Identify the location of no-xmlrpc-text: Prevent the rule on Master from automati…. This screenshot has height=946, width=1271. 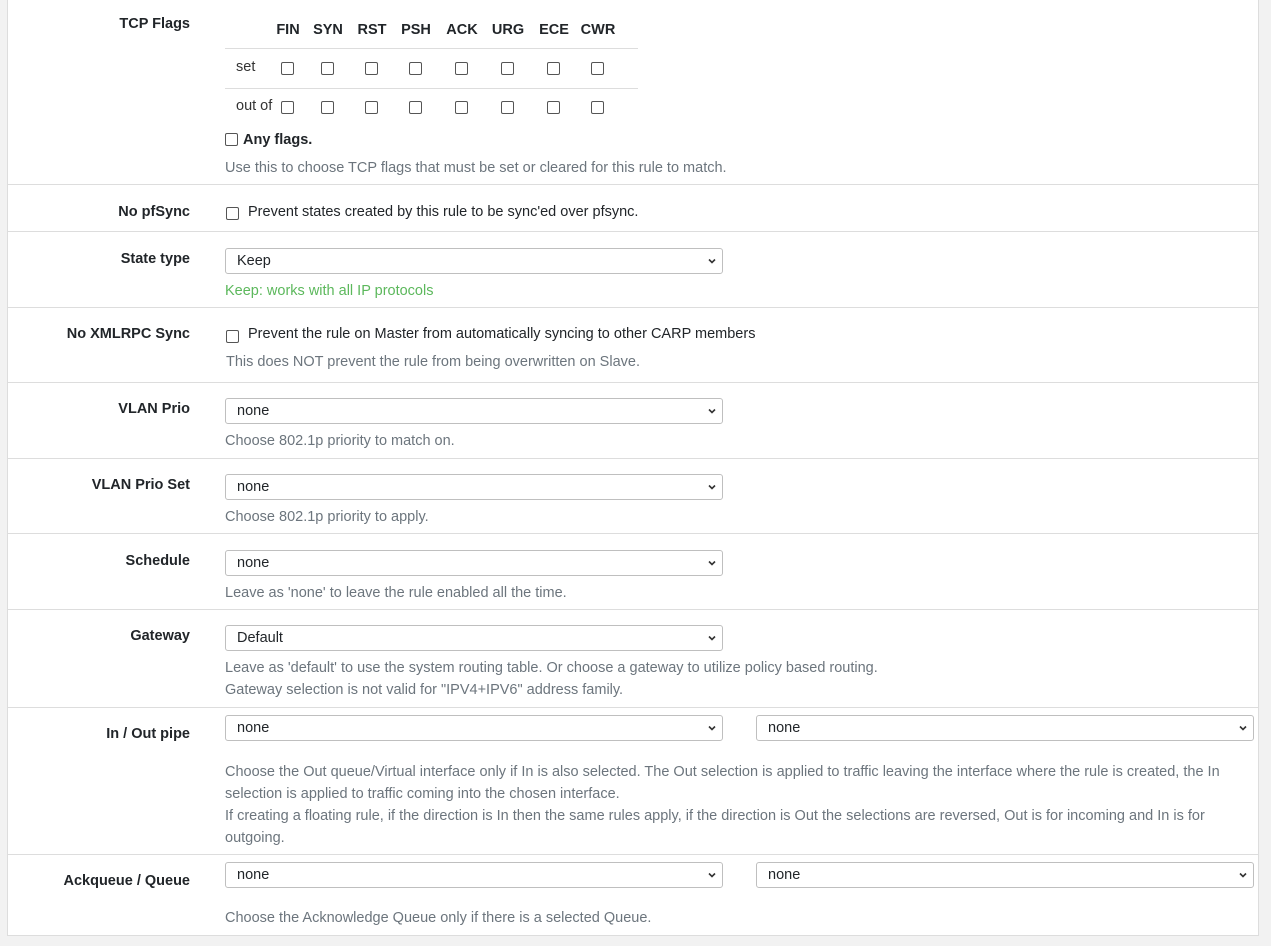
(502, 334).